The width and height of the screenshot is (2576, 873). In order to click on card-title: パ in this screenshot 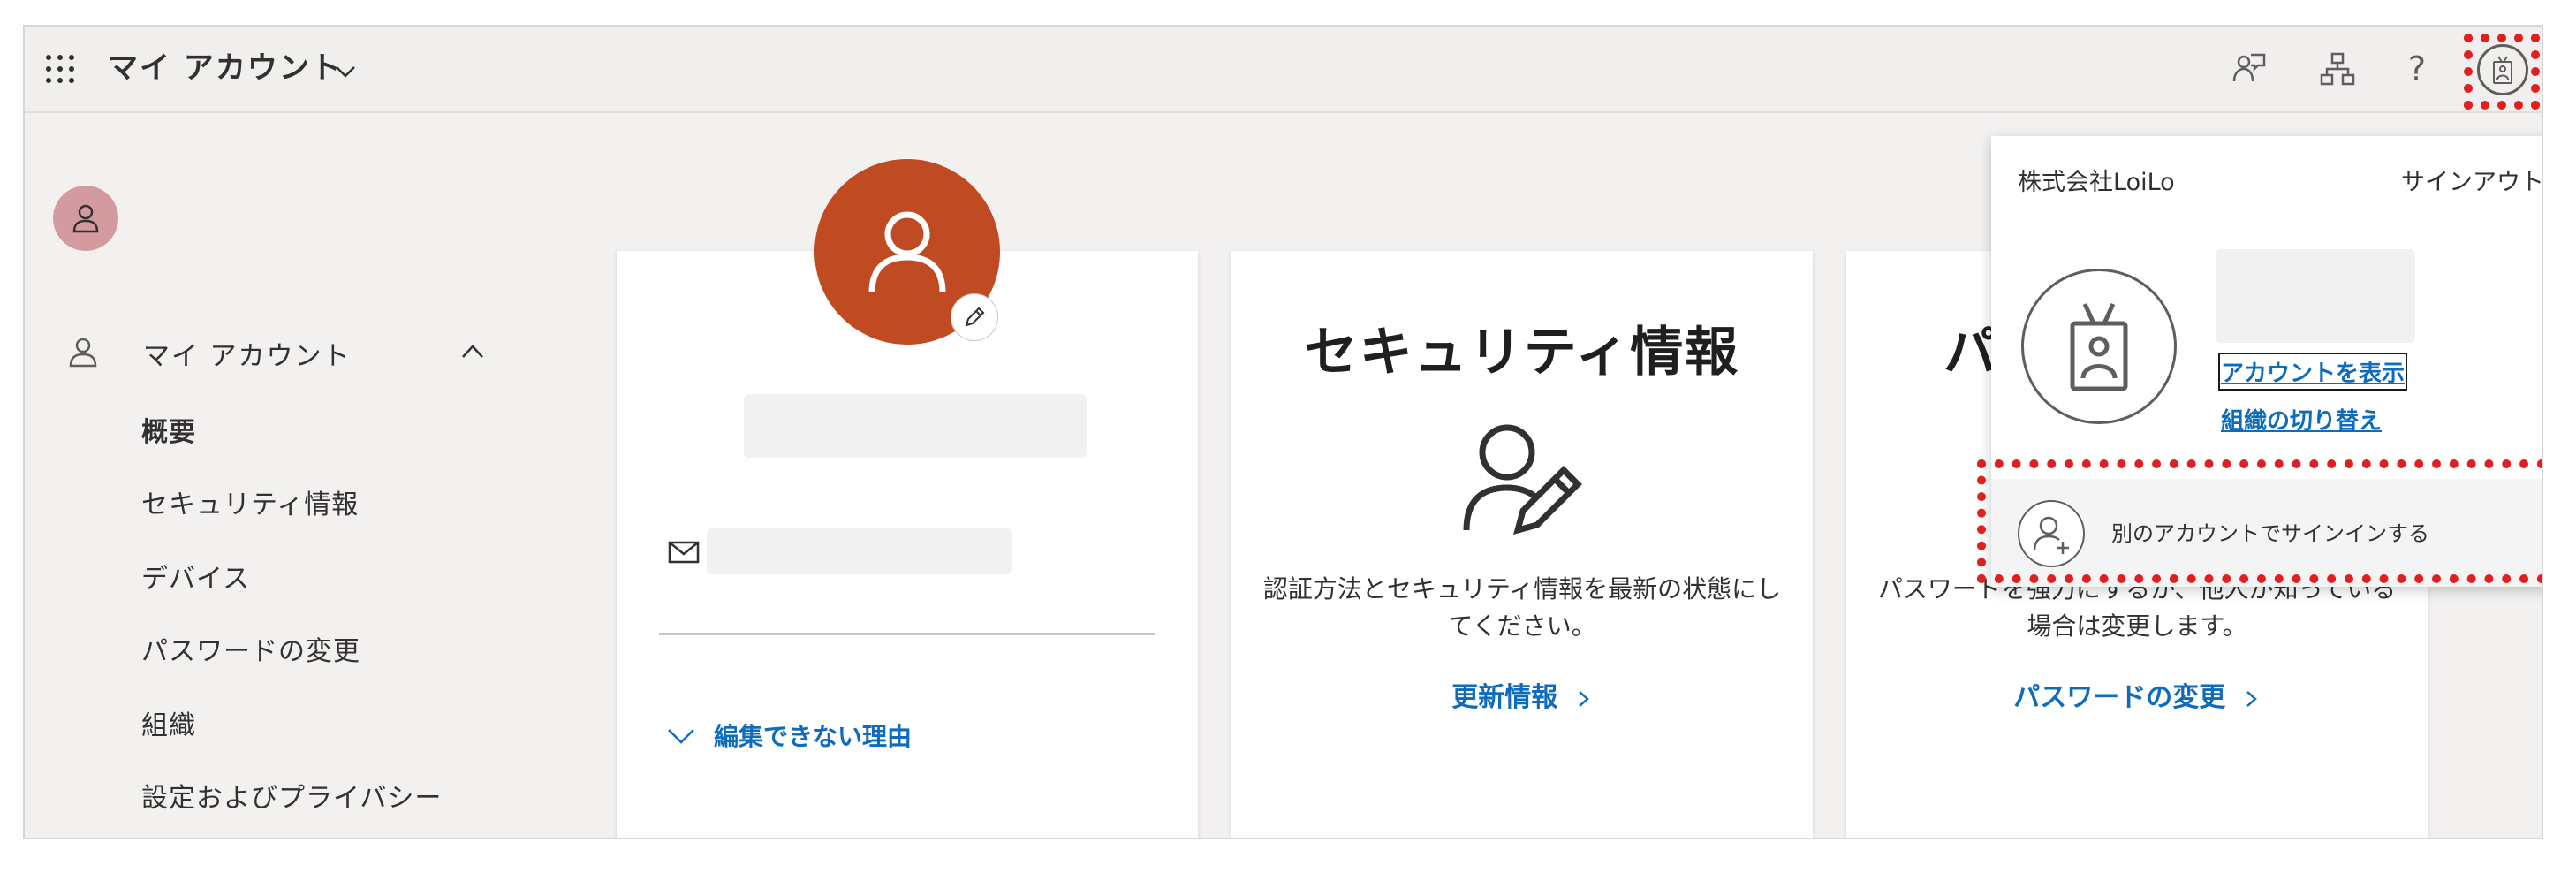, I will do `click(1970, 352)`.